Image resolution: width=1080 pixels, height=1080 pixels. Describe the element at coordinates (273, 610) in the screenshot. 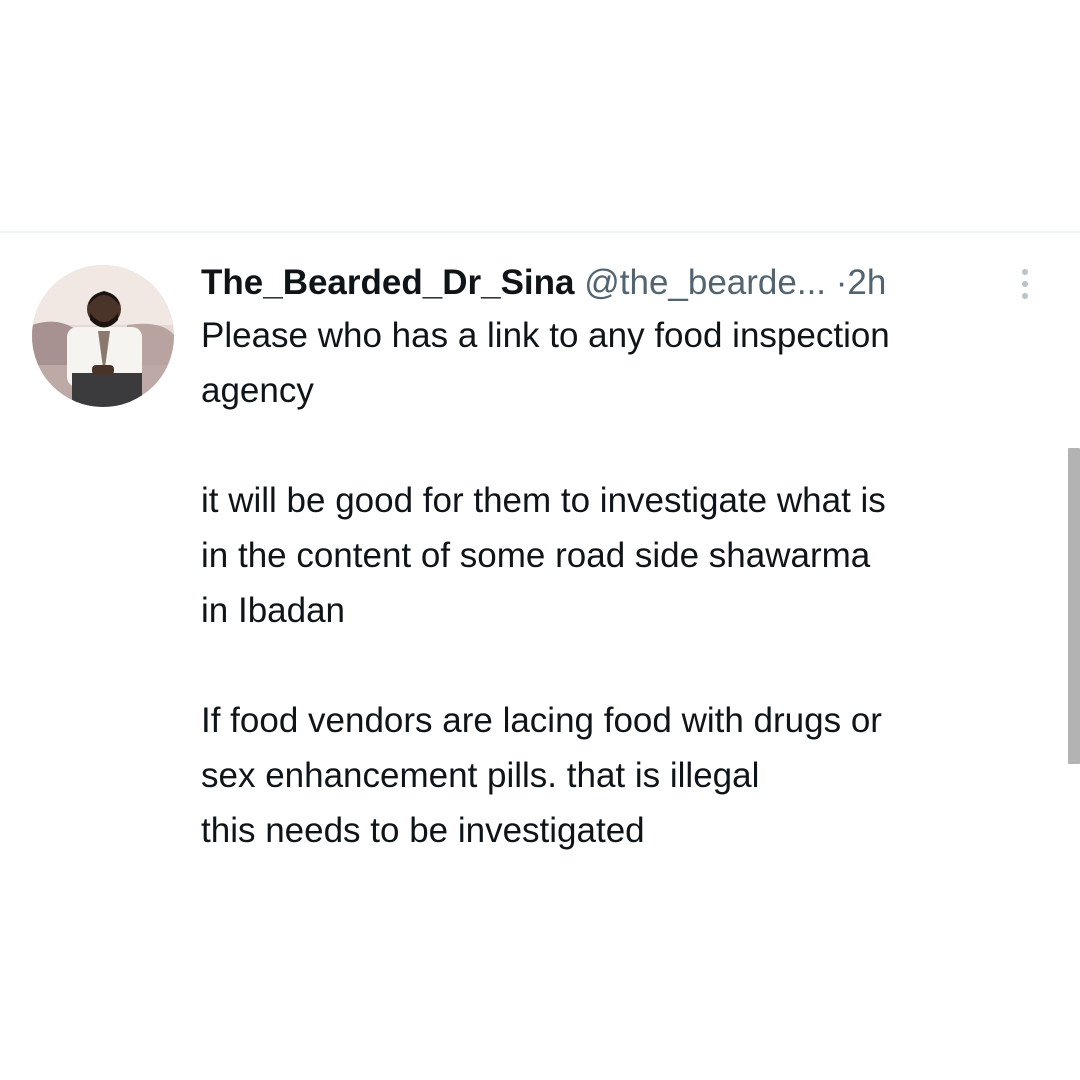

I see `tweet-line: in Ibadan` at that location.